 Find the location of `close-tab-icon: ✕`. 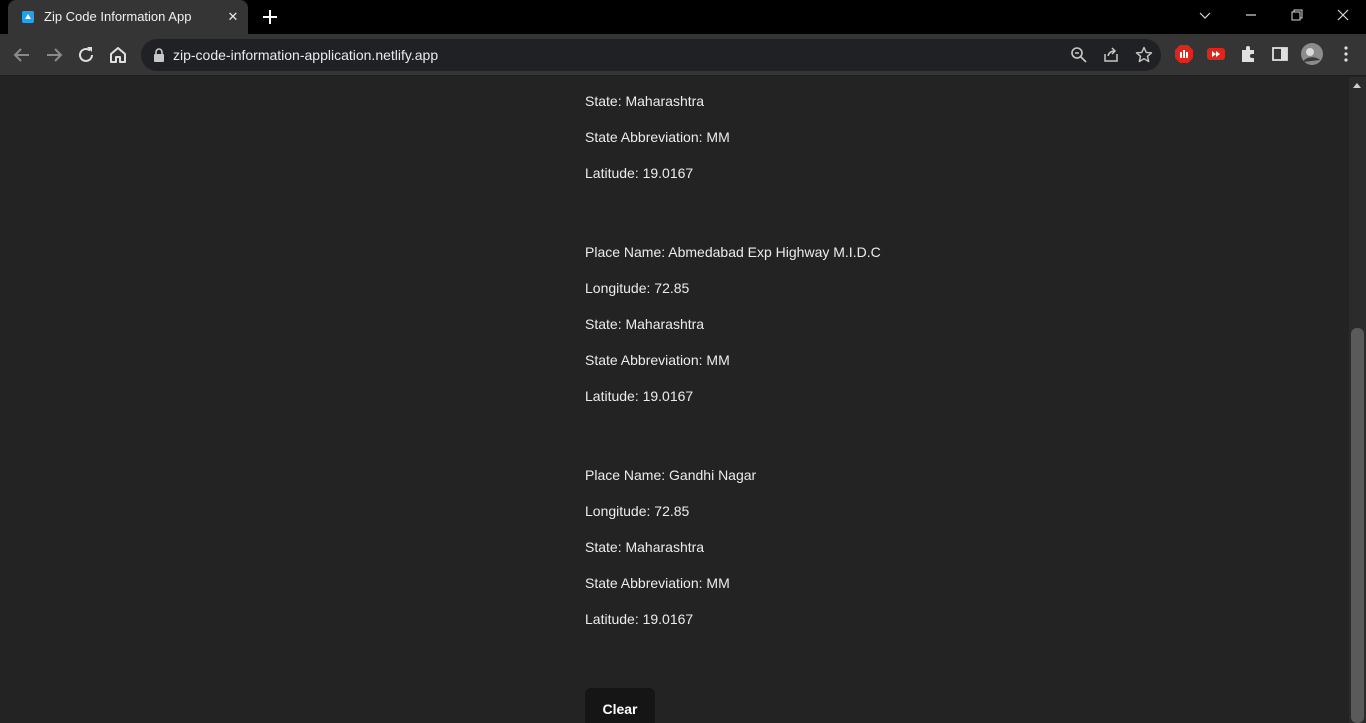

close-tab-icon: ✕ is located at coordinates (233, 17).